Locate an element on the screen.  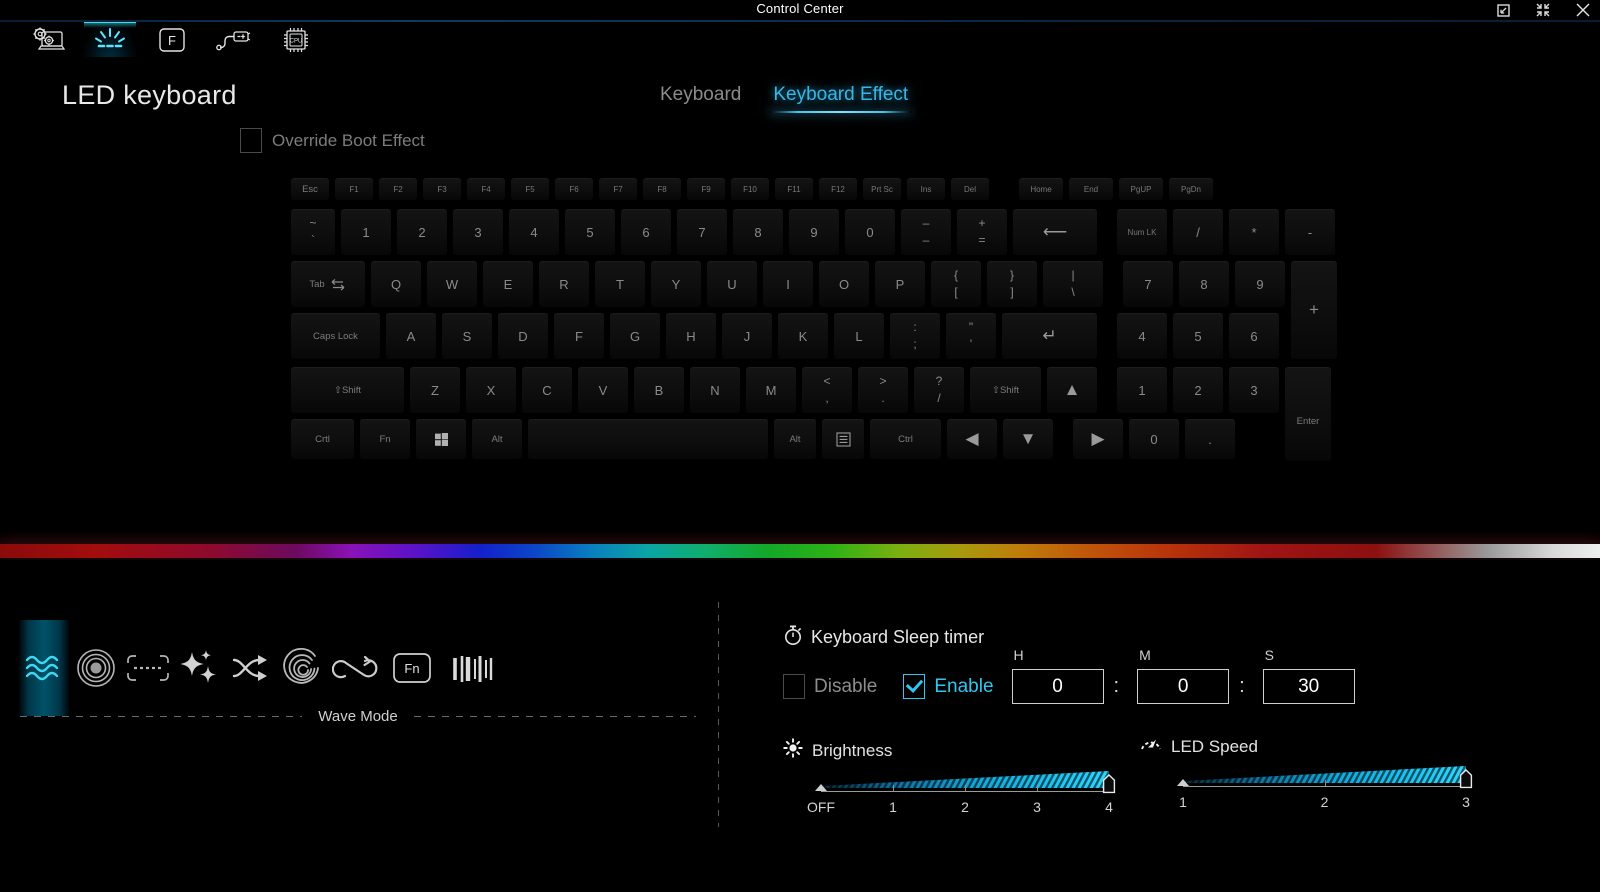
minutes-input is located at coordinates (1183, 686).